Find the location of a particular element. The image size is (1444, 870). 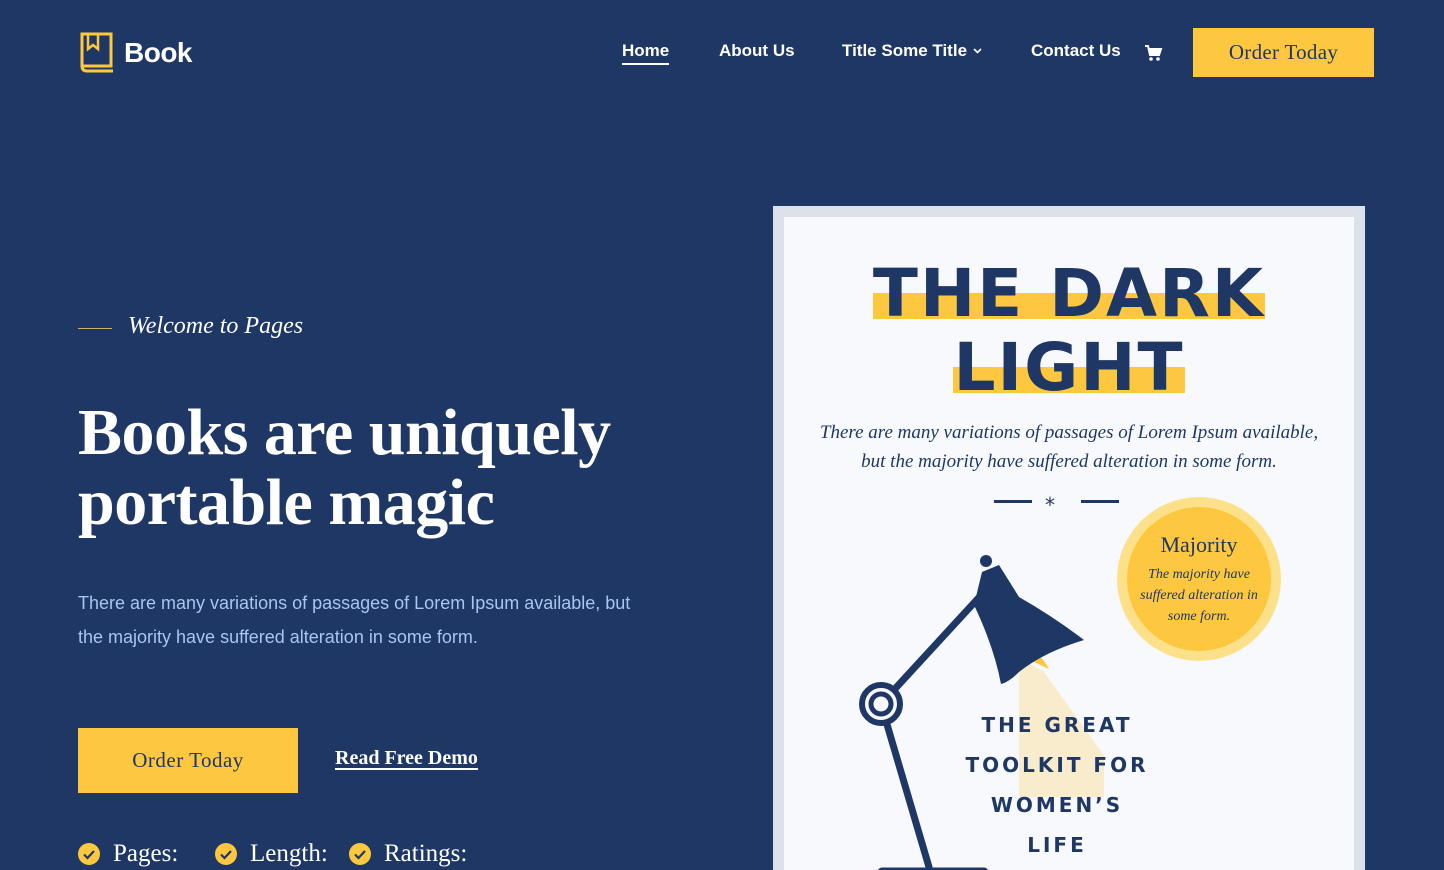

order-today-button: Order Today is located at coordinates (188, 760).